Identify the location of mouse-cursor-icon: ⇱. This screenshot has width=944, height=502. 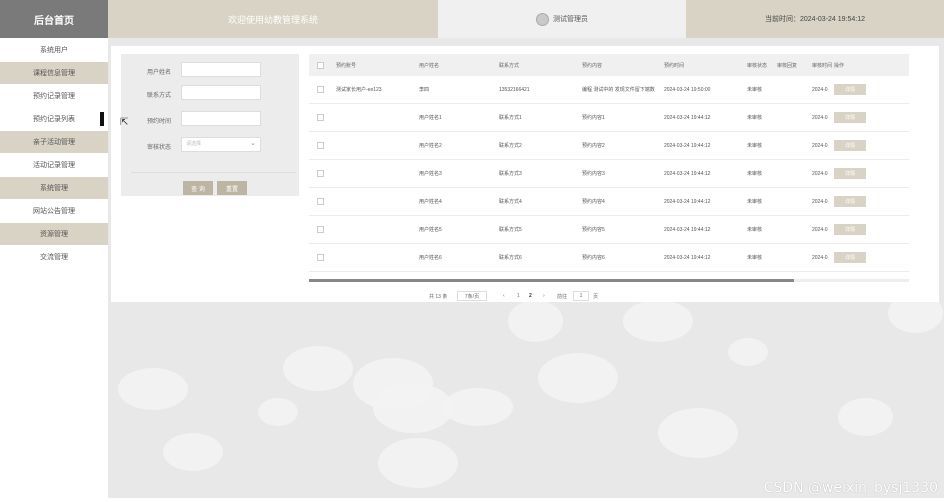
(124, 122).